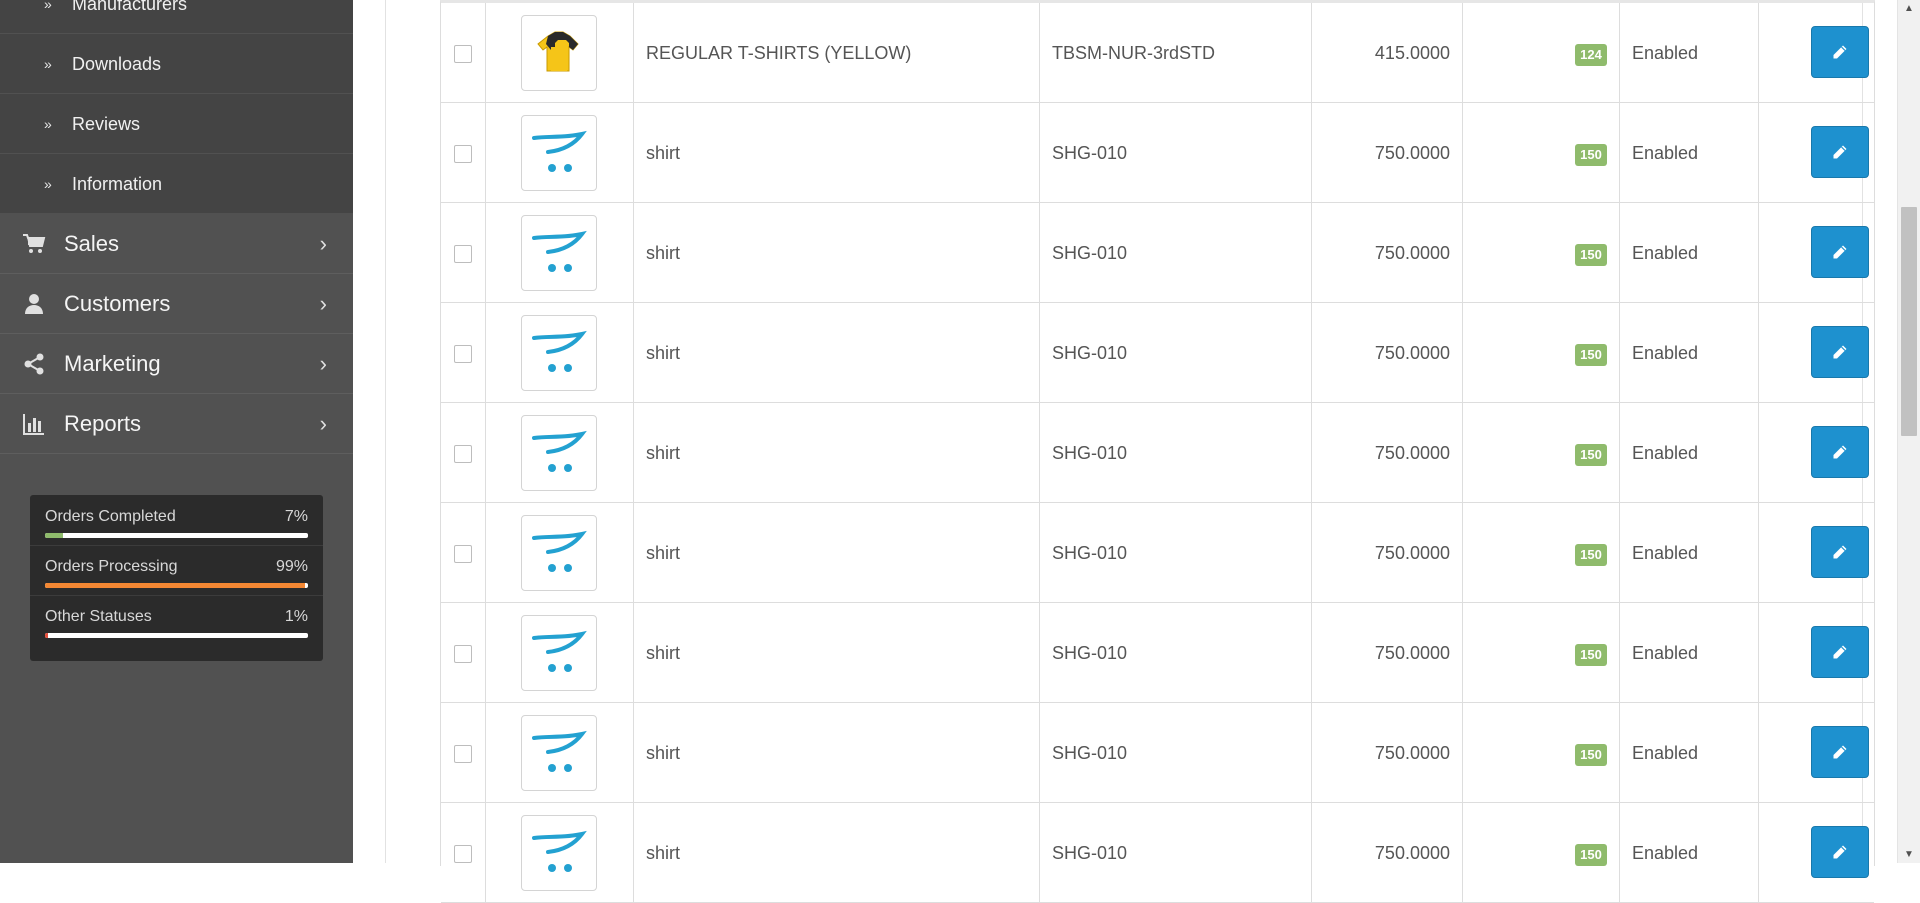 This screenshot has width=1920, height=903. What do you see at coordinates (176, 184) in the screenshot?
I see `sidebar-item-information: » Information` at bounding box center [176, 184].